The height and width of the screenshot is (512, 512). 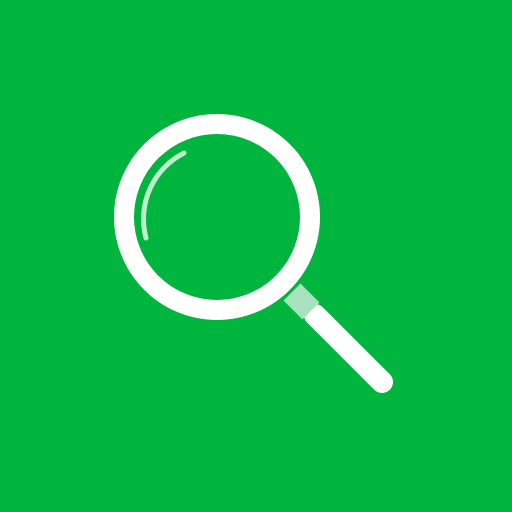 I want to click on magnifier-handle, so click(x=348, y=348).